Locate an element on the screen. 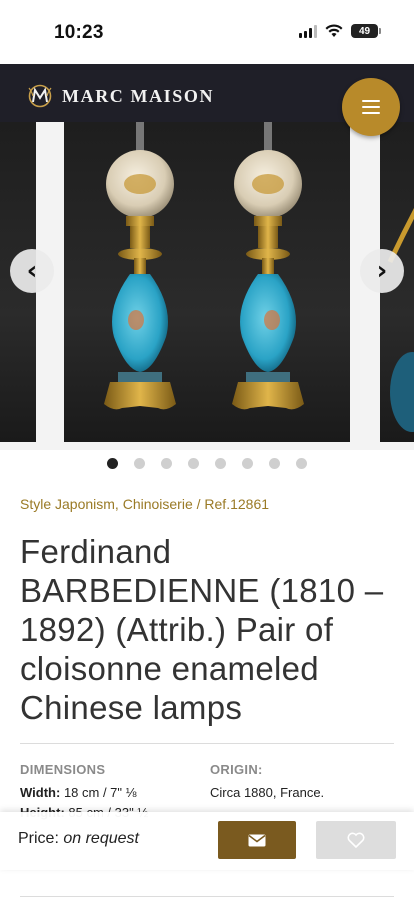  signal-icon is located at coordinates (308, 31).